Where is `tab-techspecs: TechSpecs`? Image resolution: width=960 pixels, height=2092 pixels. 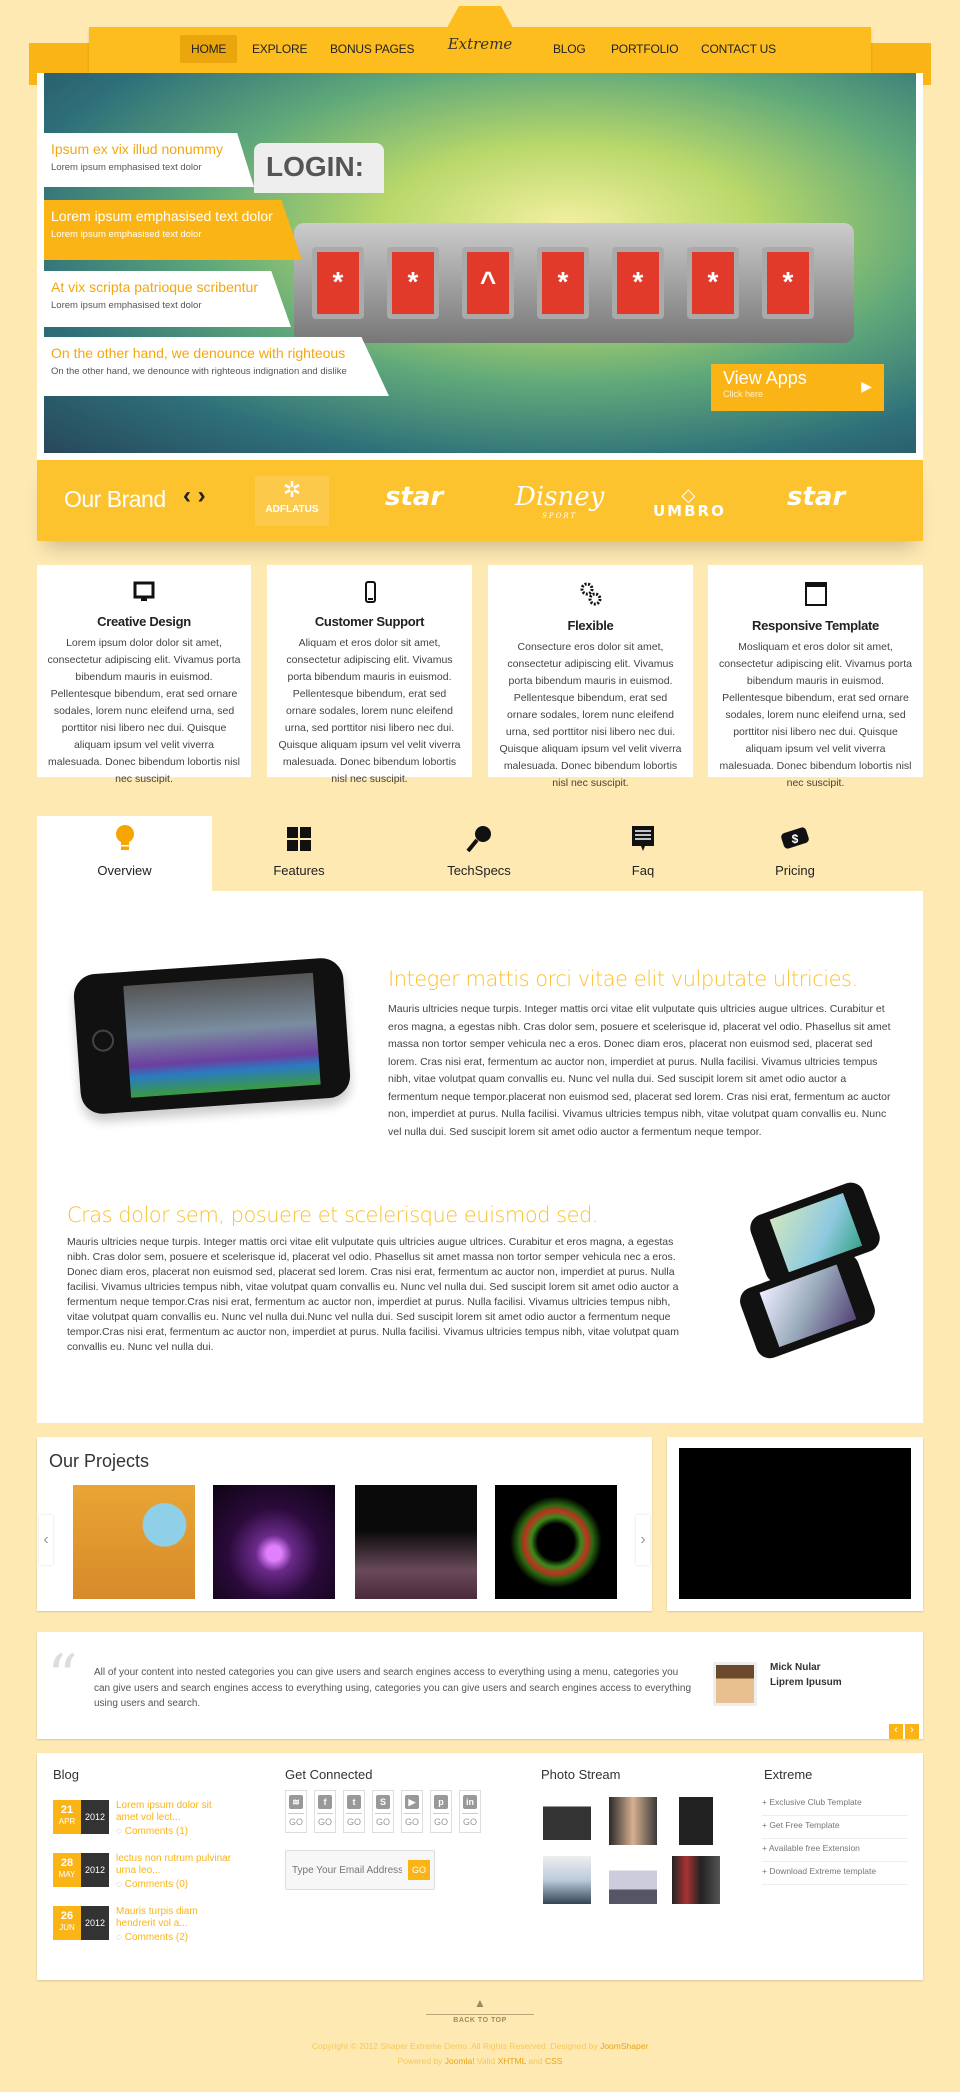
tab-techspecs: TechSpecs is located at coordinates (479, 853).